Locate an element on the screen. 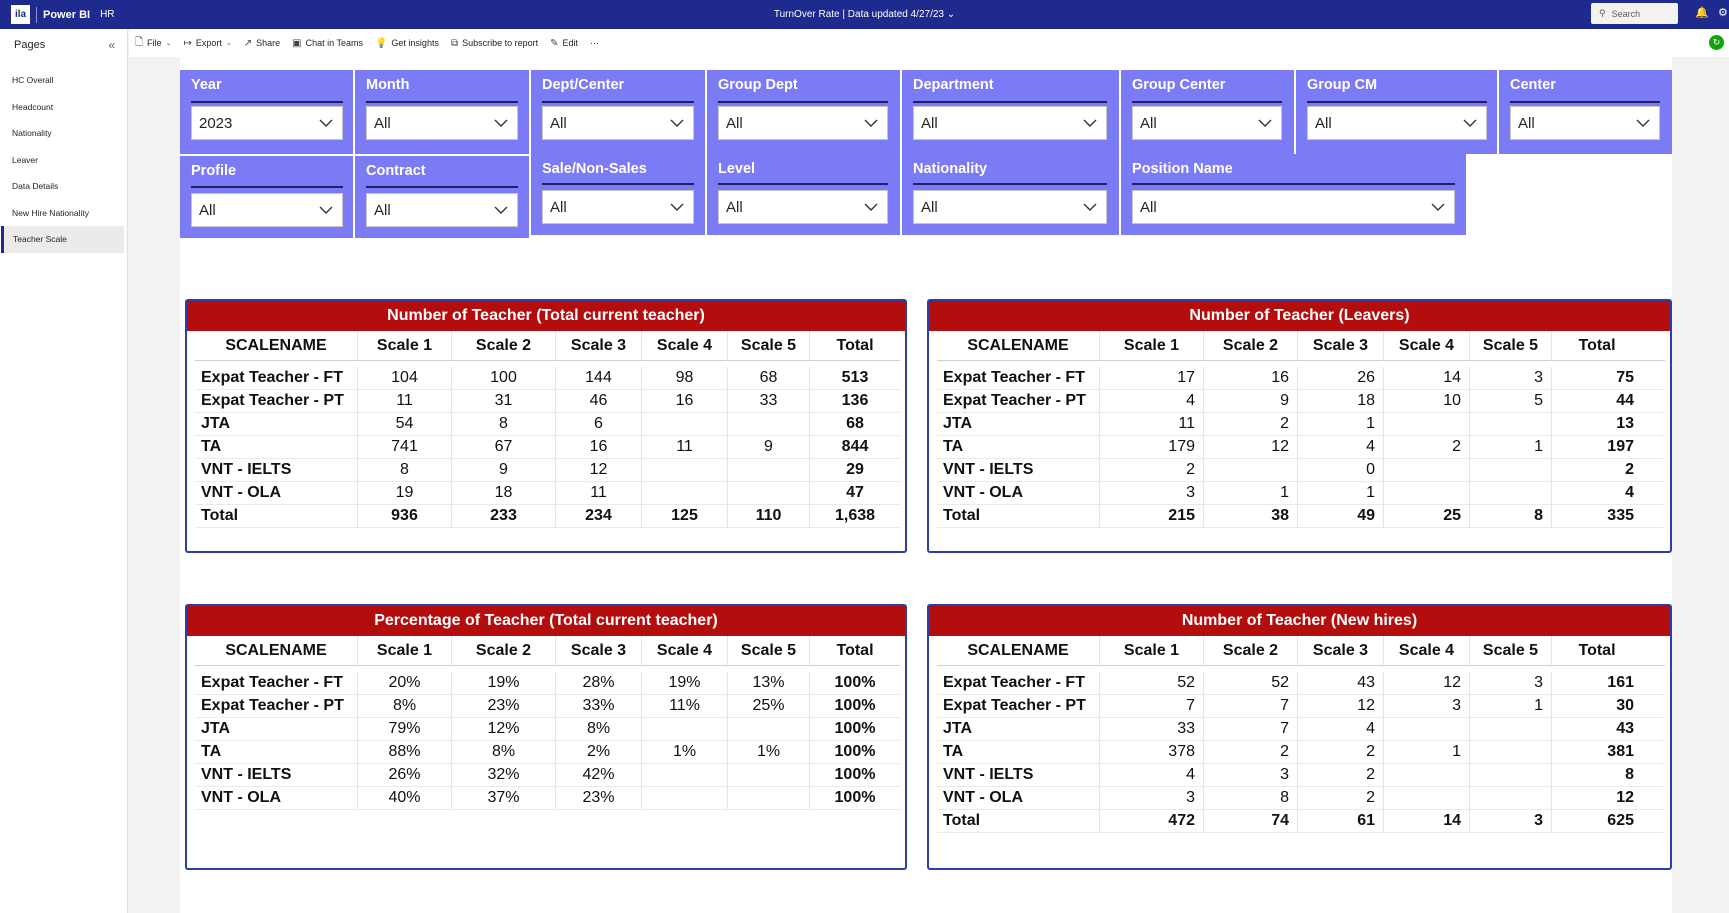 The height and width of the screenshot is (913, 1729). table-row: Expat Teacher - FT 17 16 26 14 3 75 is located at coordinates (1301, 378).